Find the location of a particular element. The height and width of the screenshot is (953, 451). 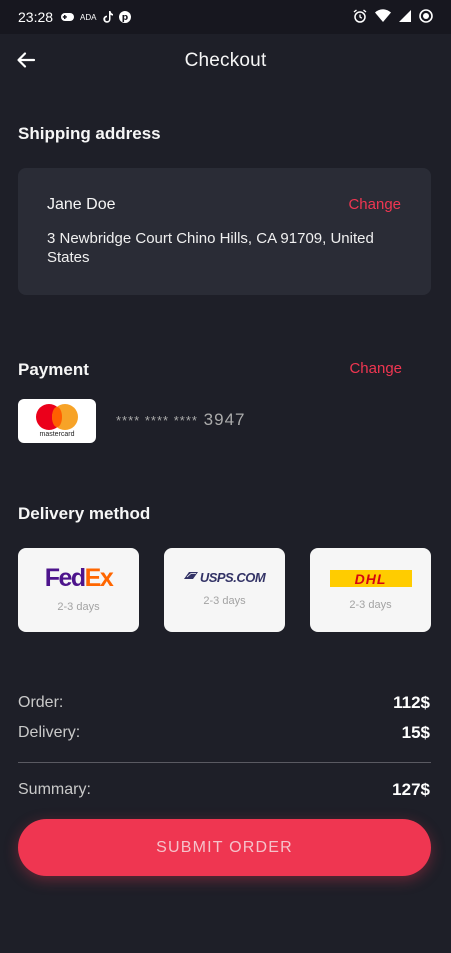

fedex-logo: FedEx is located at coordinates (79, 578).